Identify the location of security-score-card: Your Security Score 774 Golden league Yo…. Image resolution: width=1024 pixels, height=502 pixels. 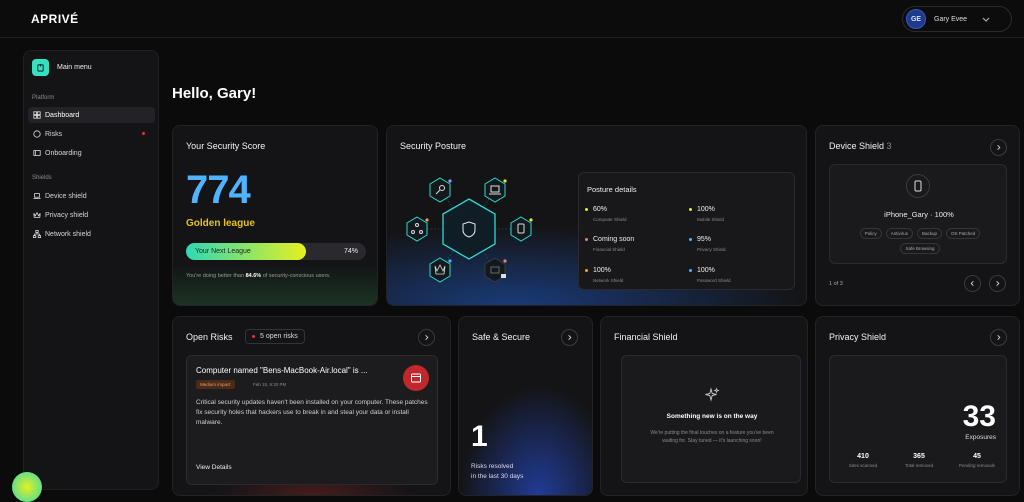
(275, 215).